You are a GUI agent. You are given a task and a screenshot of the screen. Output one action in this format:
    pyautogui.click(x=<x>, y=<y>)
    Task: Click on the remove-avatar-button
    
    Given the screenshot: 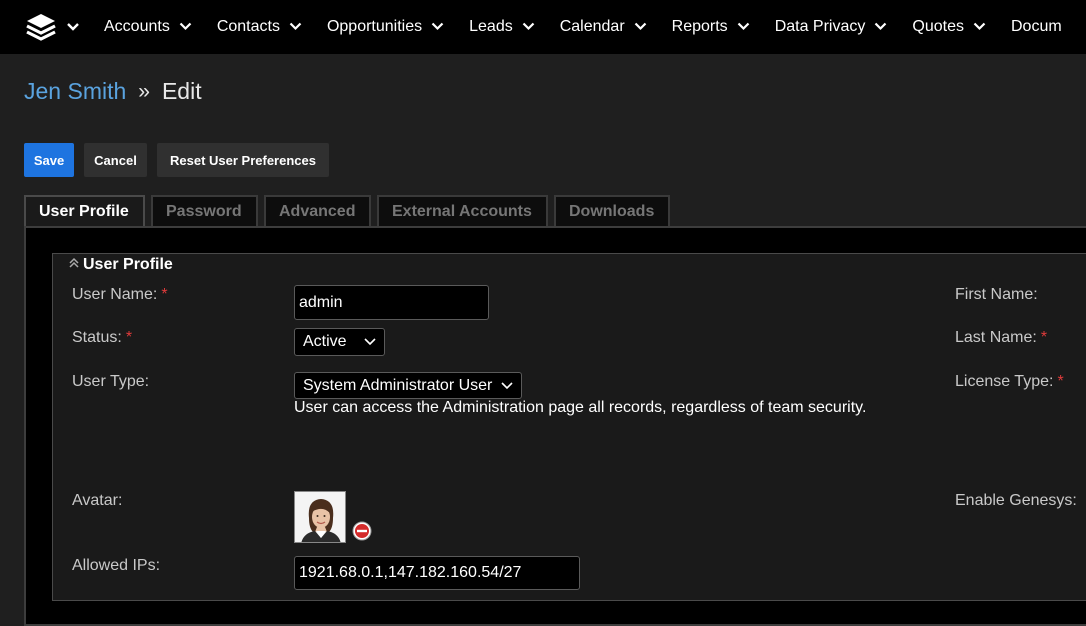 What is the action you would take?
    pyautogui.click(x=362, y=533)
    